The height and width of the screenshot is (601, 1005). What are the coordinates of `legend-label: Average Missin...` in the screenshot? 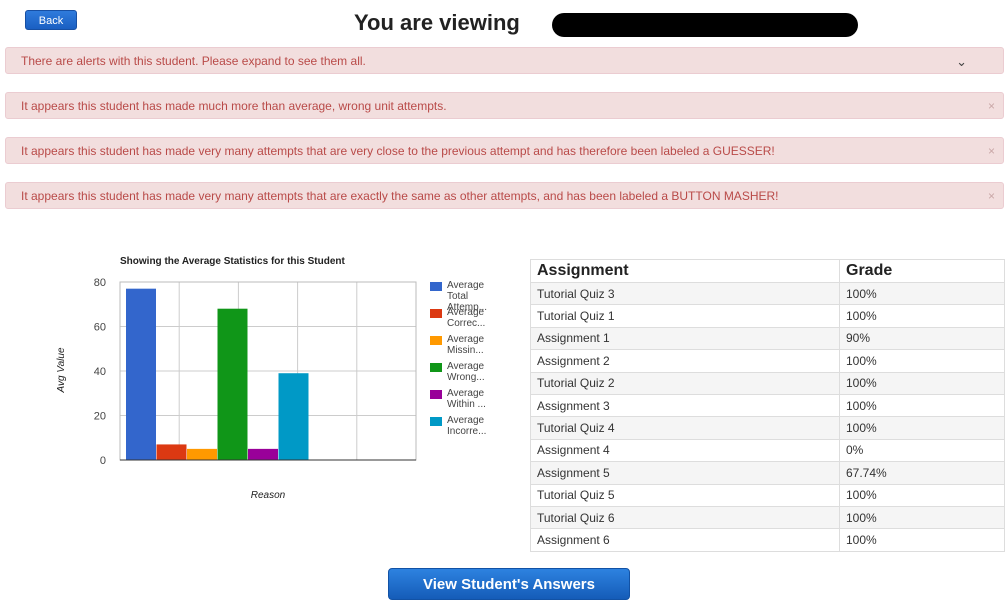 It's located at (466, 345).